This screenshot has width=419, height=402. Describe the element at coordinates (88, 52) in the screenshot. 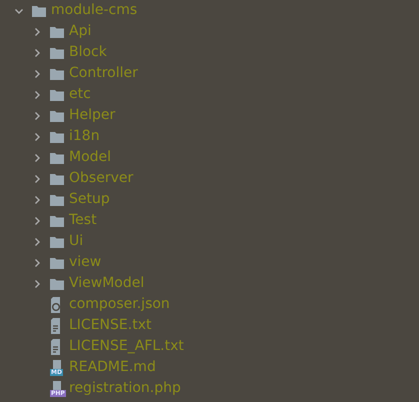

I see `tree-item: Block` at that location.